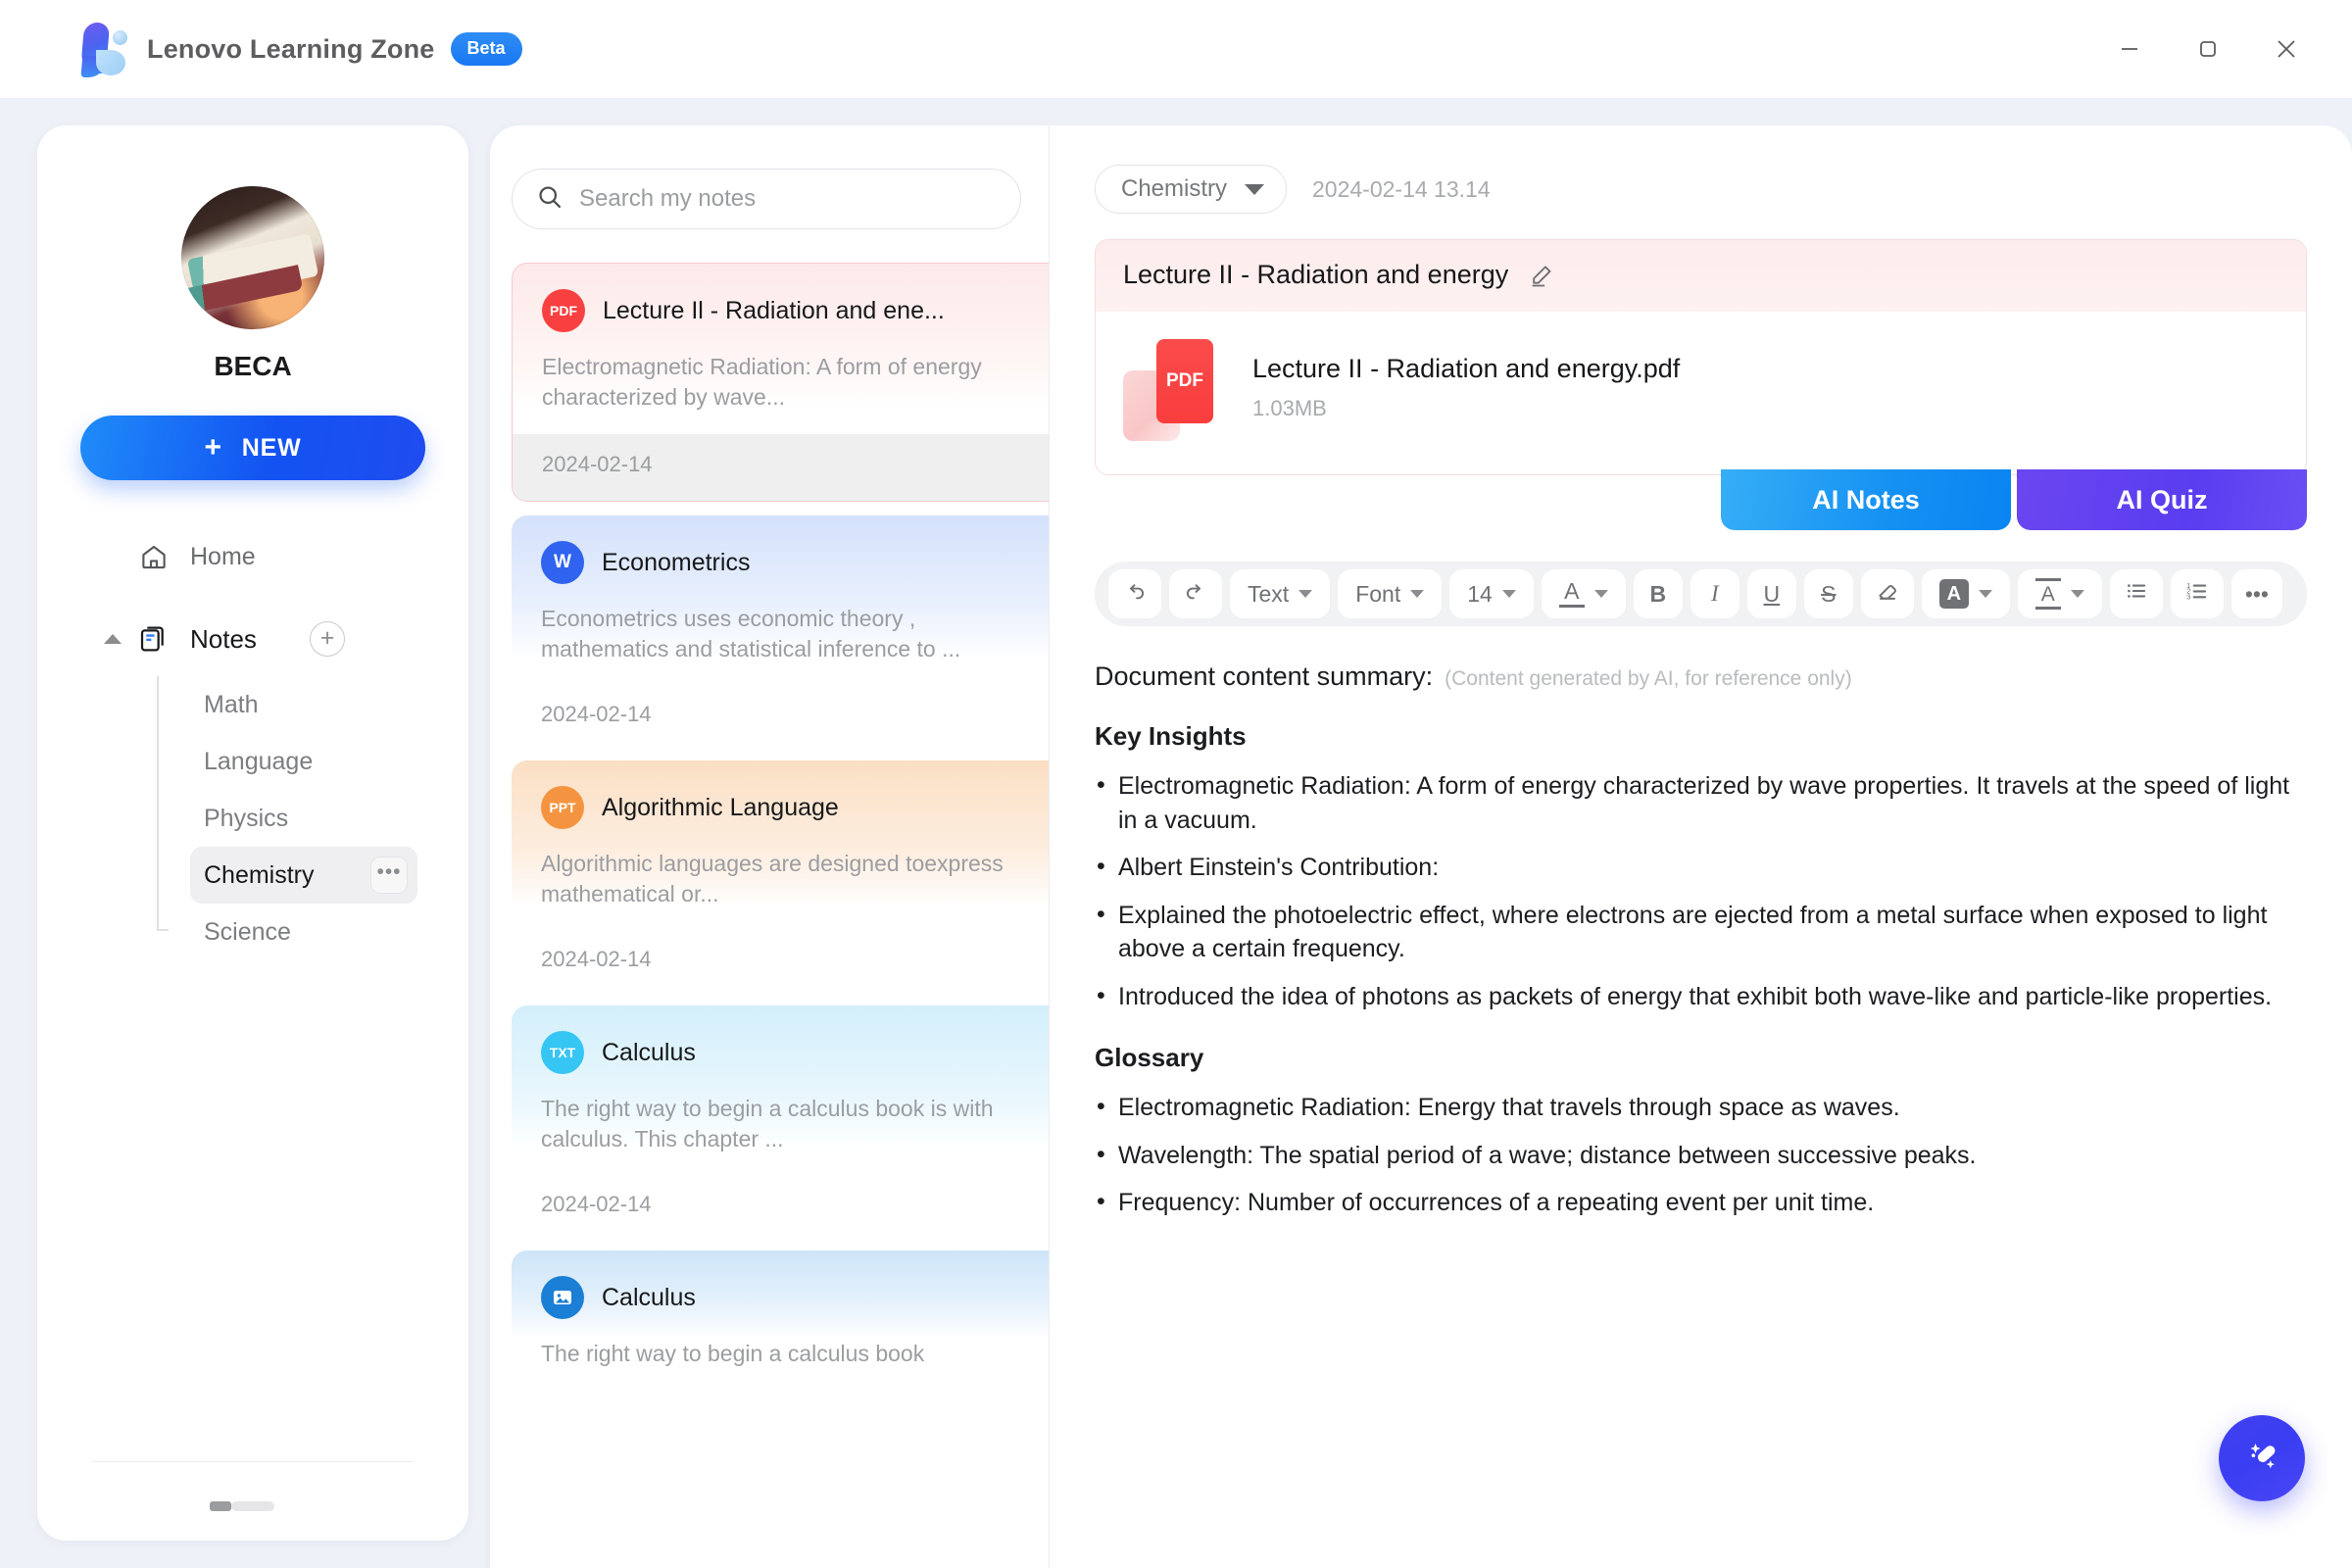  Describe the element at coordinates (1171, 736) in the screenshot. I see `section-heading-key-insights: Key Insights` at that location.